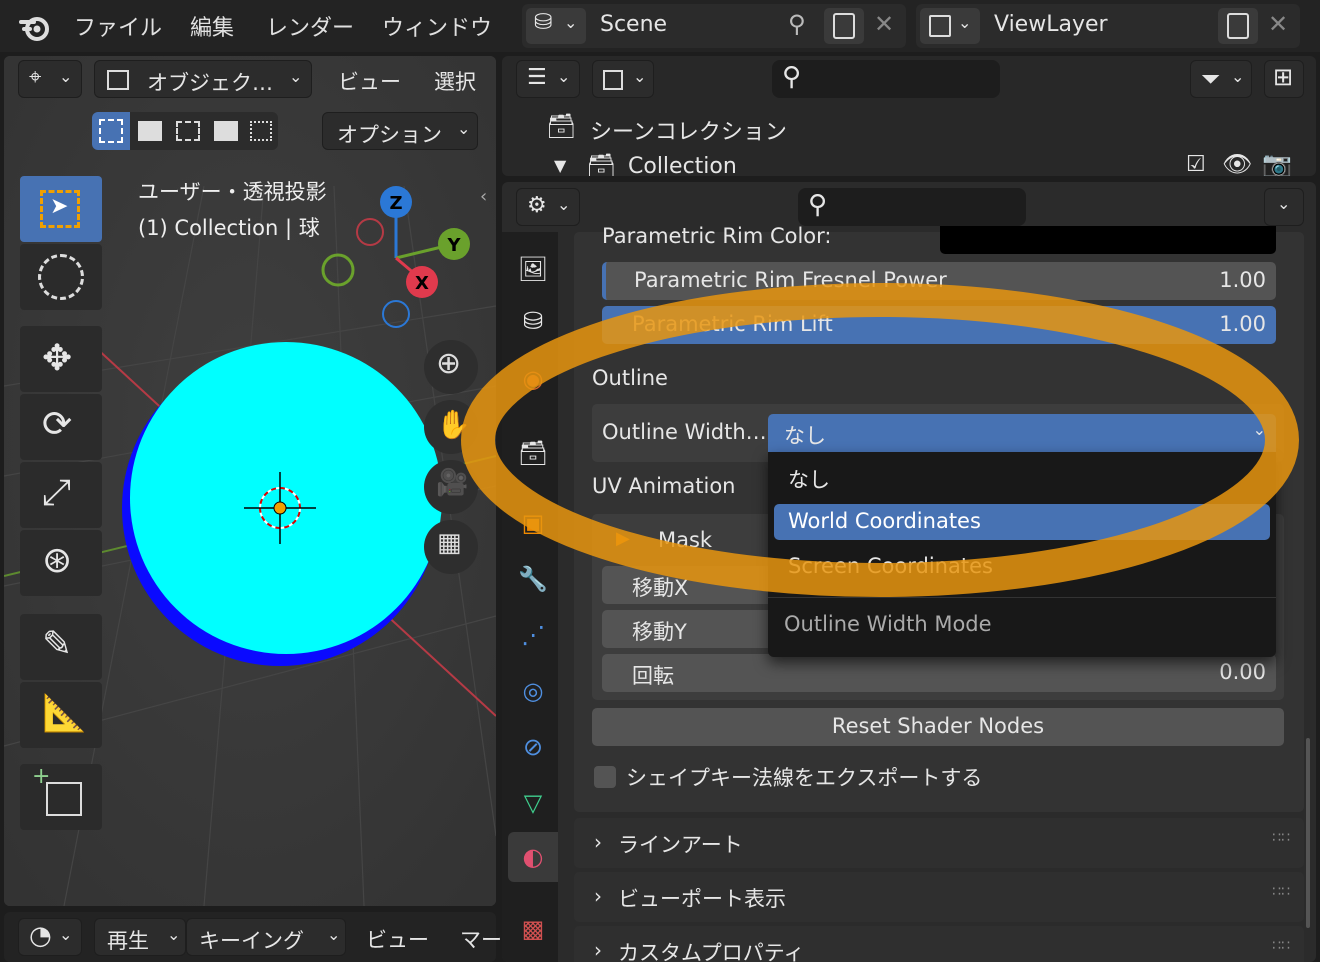 The width and height of the screenshot is (1320, 962). What do you see at coordinates (226, 131) in the screenshot?
I see `select-invert-button` at bounding box center [226, 131].